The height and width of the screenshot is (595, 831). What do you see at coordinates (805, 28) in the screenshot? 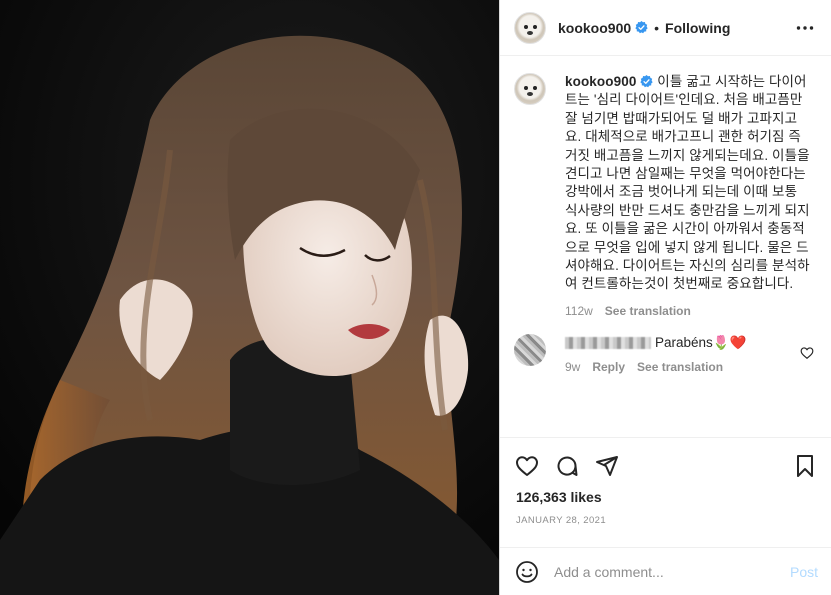
I see `more-options-icon` at bounding box center [805, 28].